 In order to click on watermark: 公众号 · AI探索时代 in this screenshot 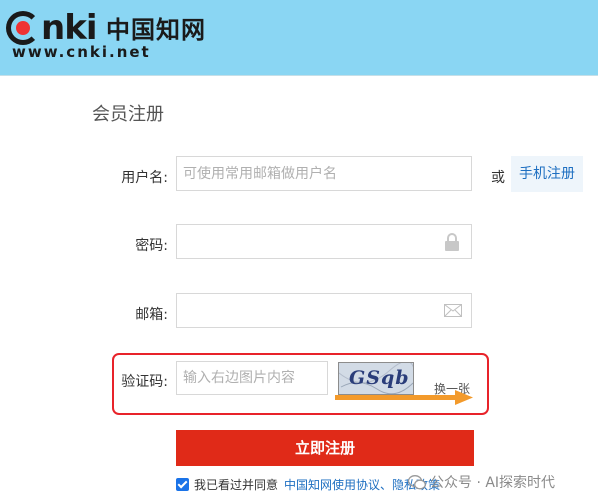, I will do `click(481, 482)`.